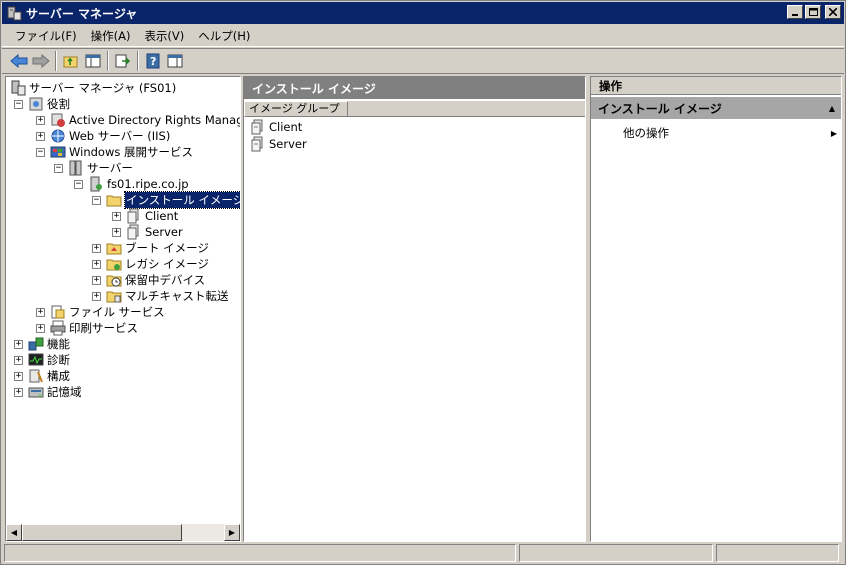 Image resolution: width=846 pixels, height=565 pixels. I want to click on scroll-thumb, so click(102, 532).